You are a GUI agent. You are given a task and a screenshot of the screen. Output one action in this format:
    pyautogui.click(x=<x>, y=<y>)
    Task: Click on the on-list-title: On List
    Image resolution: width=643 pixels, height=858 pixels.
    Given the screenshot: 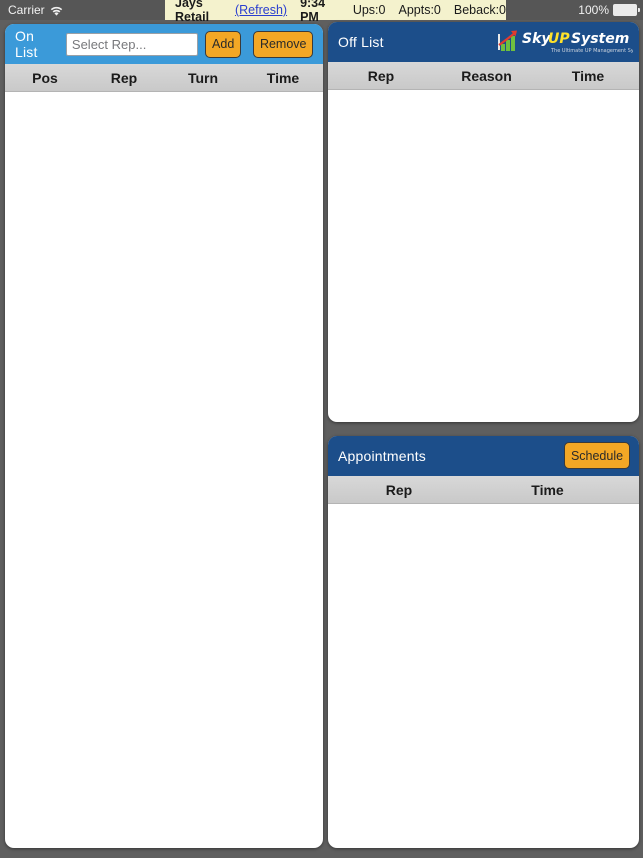 What is the action you would take?
    pyautogui.click(x=26, y=44)
    